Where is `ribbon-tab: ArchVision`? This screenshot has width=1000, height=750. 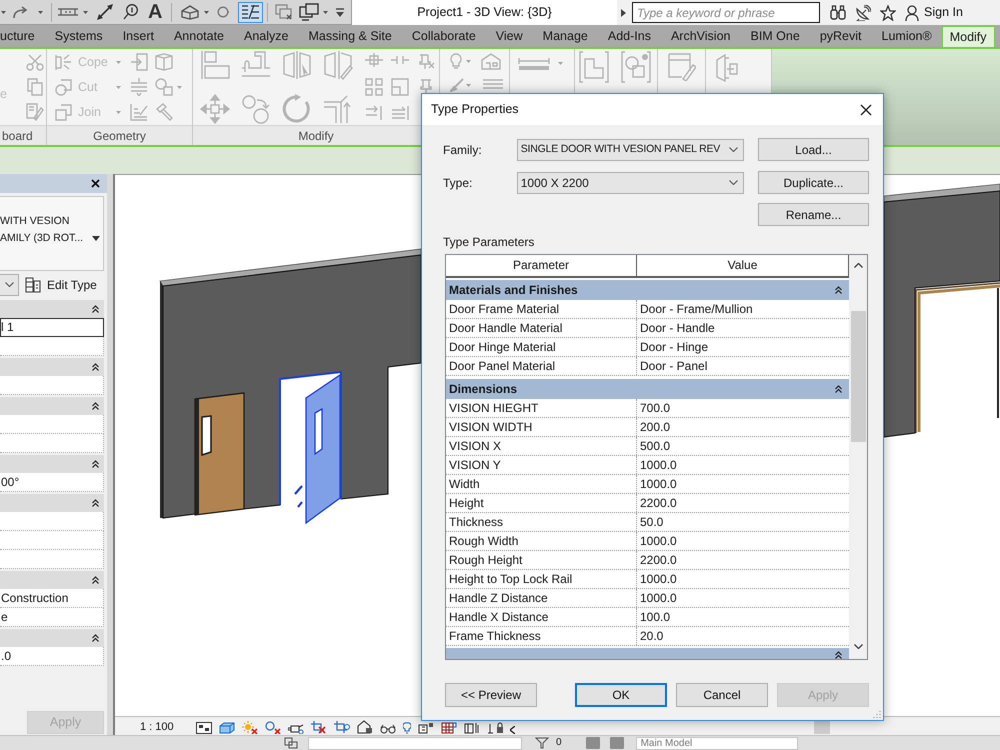 ribbon-tab: ArchVision is located at coordinates (700, 36).